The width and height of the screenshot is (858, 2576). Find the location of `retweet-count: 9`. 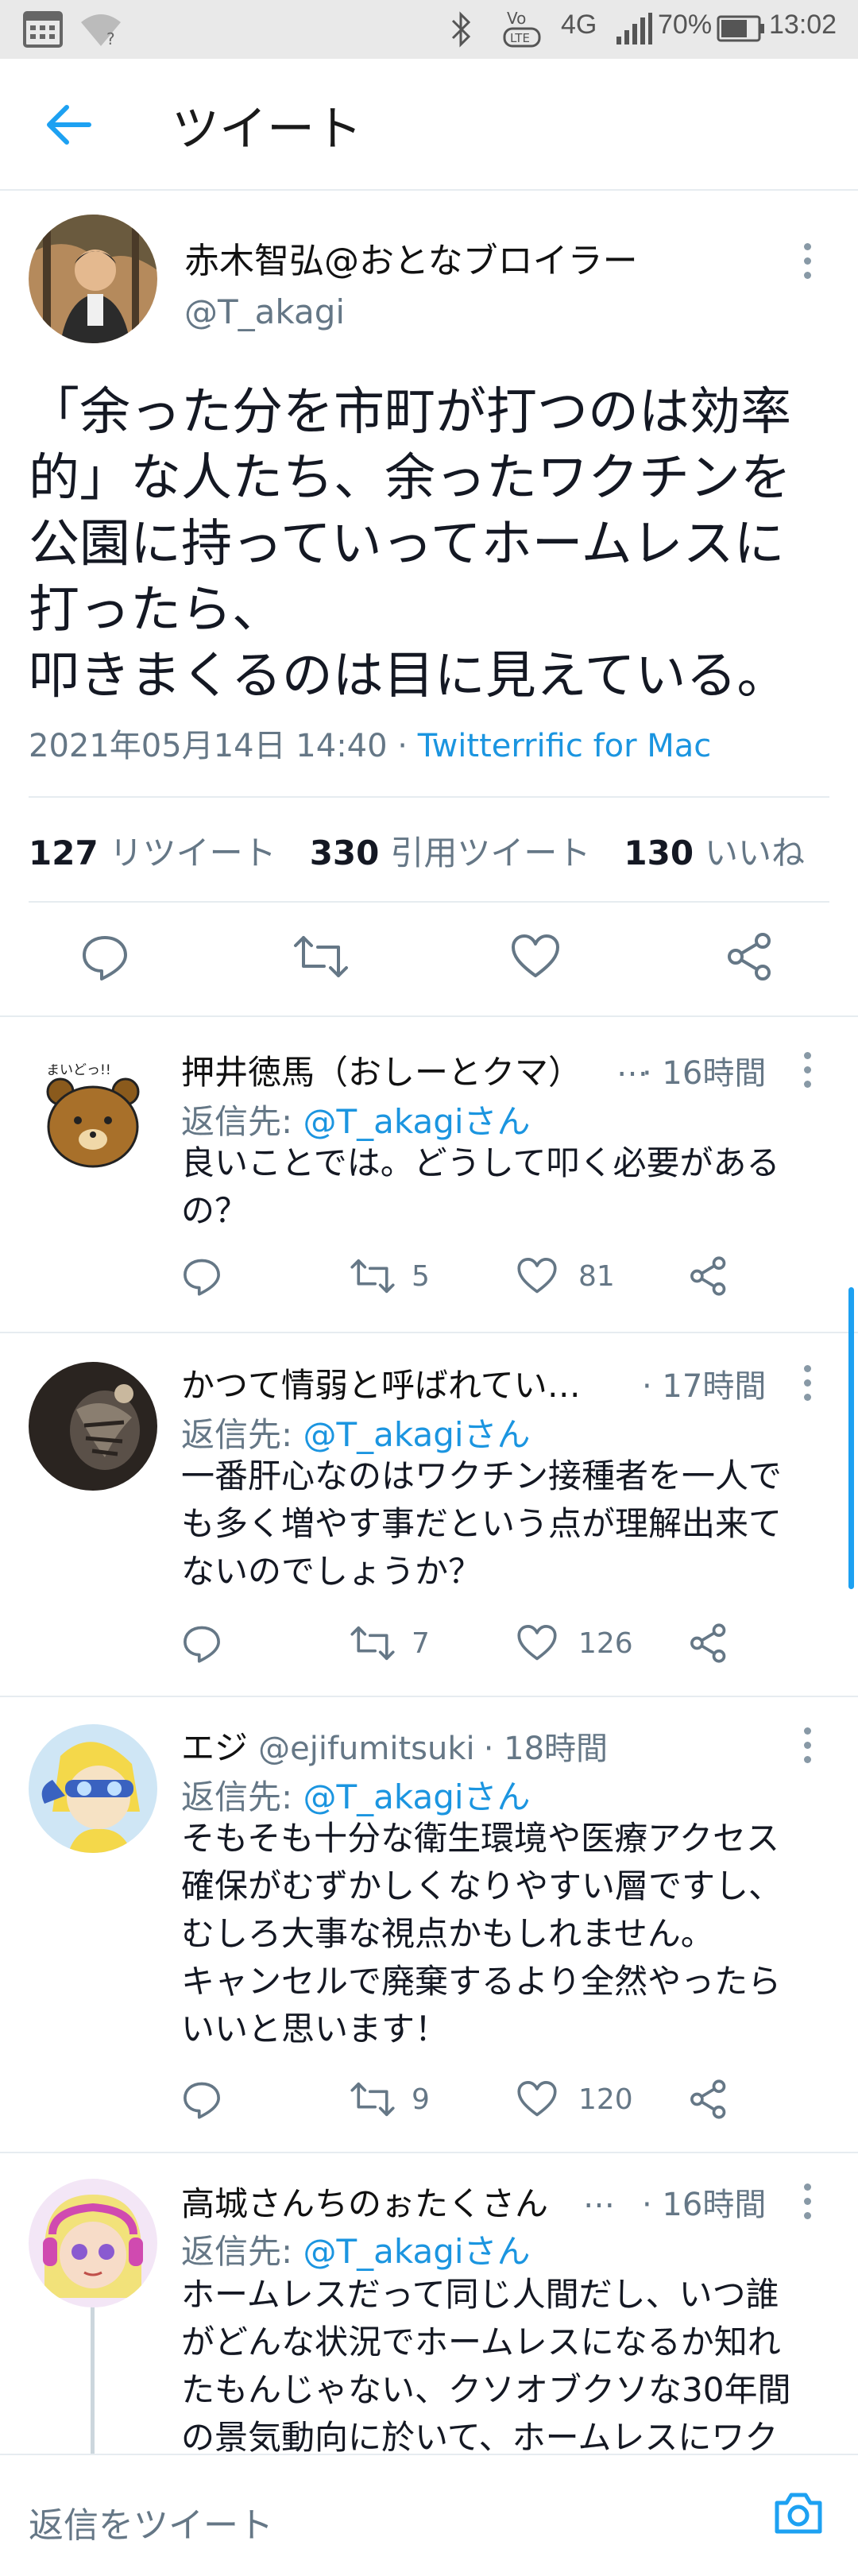

retweet-count: 9 is located at coordinates (421, 2099).